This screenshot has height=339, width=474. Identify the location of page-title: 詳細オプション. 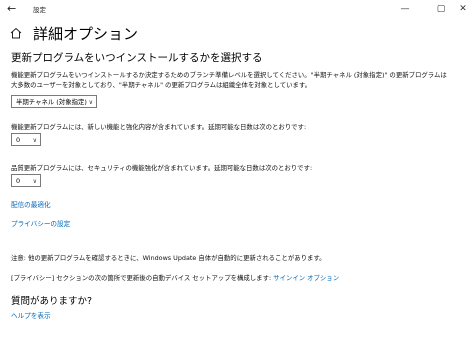
(86, 34).